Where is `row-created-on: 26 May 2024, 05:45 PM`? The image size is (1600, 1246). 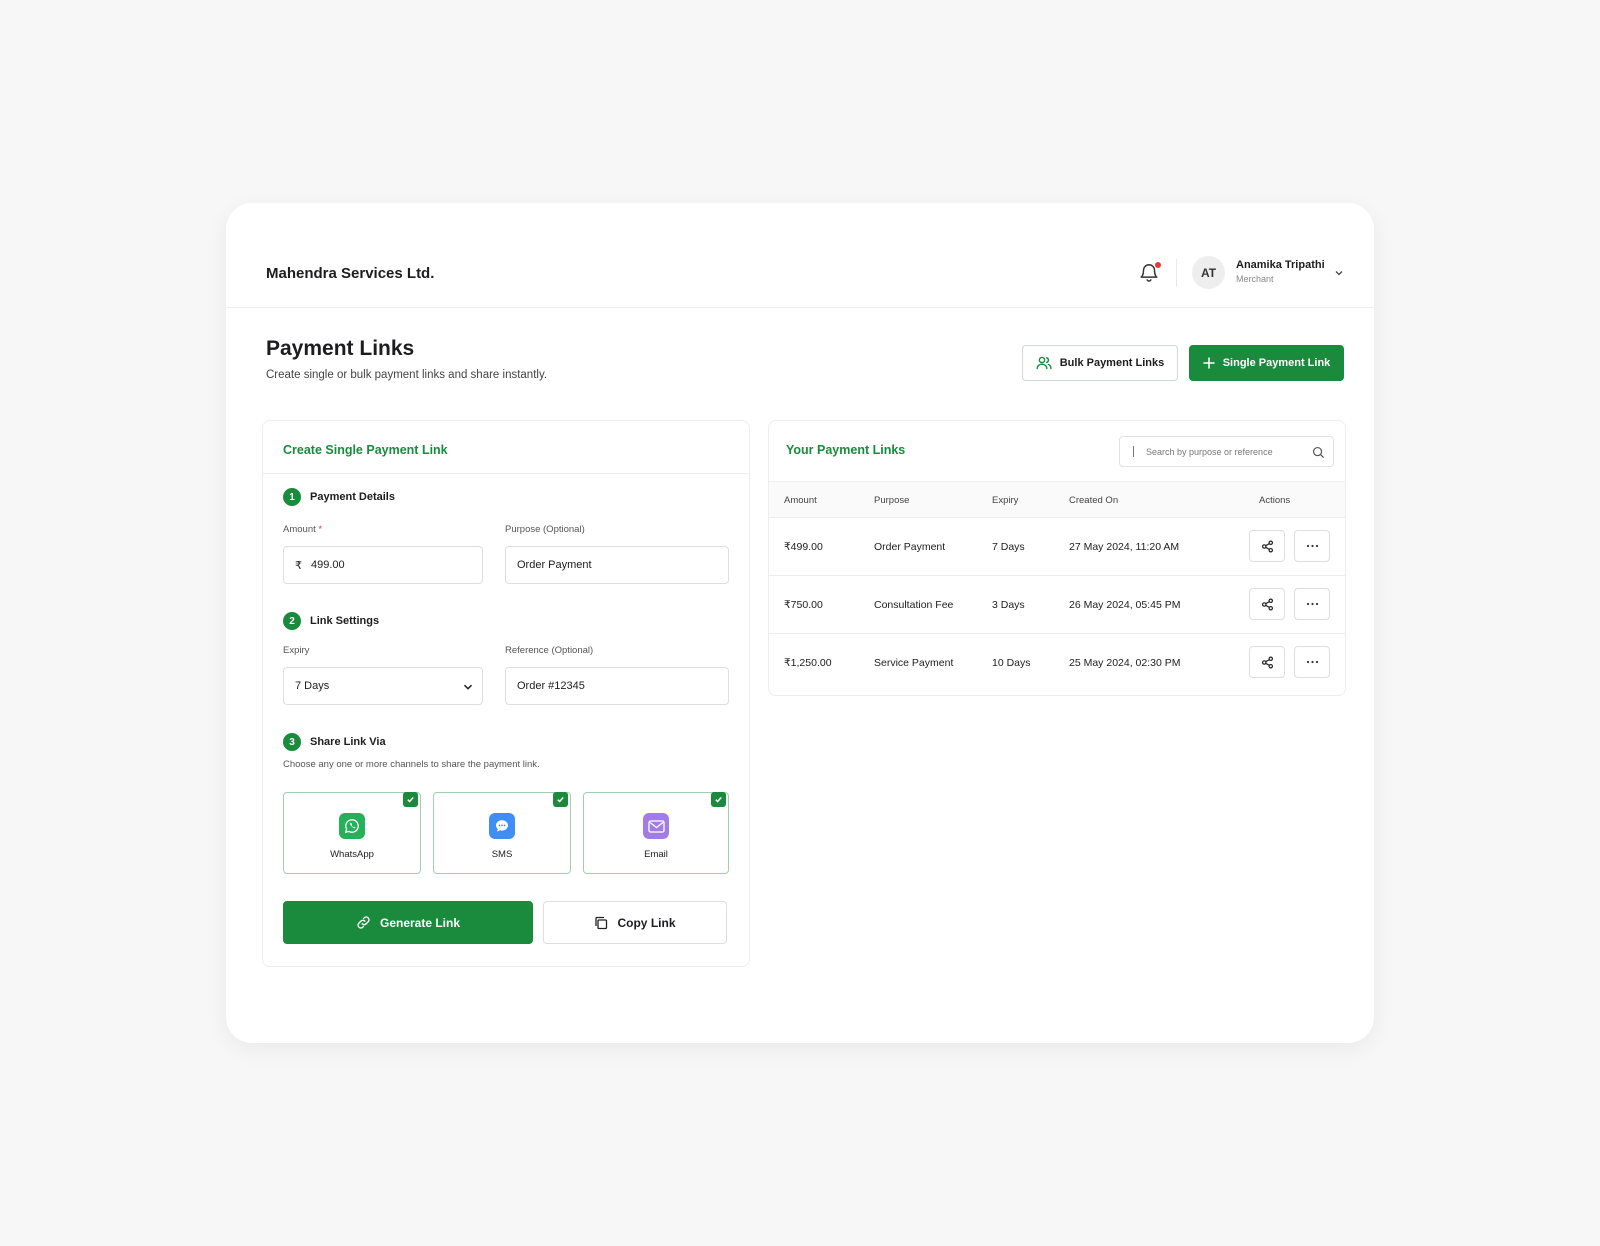
row-created-on: 26 May 2024, 05:45 PM is located at coordinates (1125, 605).